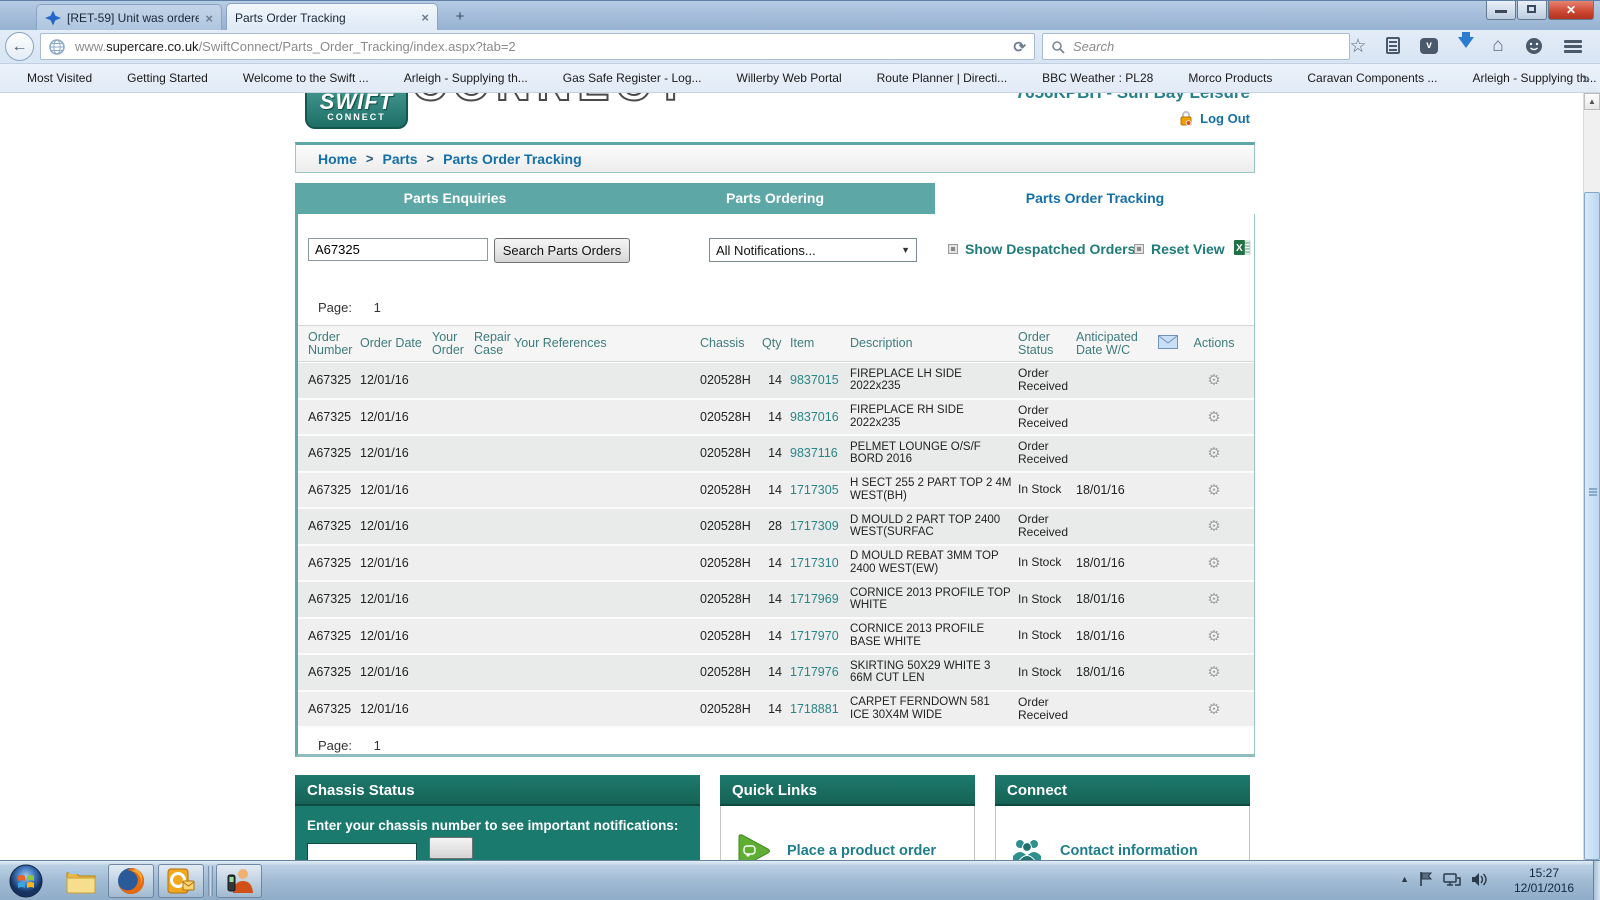 This screenshot has height=900, width=1600. Describe the element at coordinates (1117, 343) in the screenshot. I see `col-anticipated-date: Anticipated Date W/C` at that location.